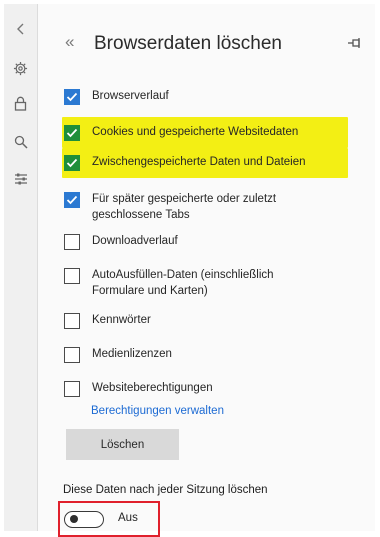 Image resolution: width=380 pixels, height=537 pixels. What do you see at coordinates (200, 96) in the screenshot?
I see `option-browsing-history: Browserverlauf` at bounding box center [200, 96].